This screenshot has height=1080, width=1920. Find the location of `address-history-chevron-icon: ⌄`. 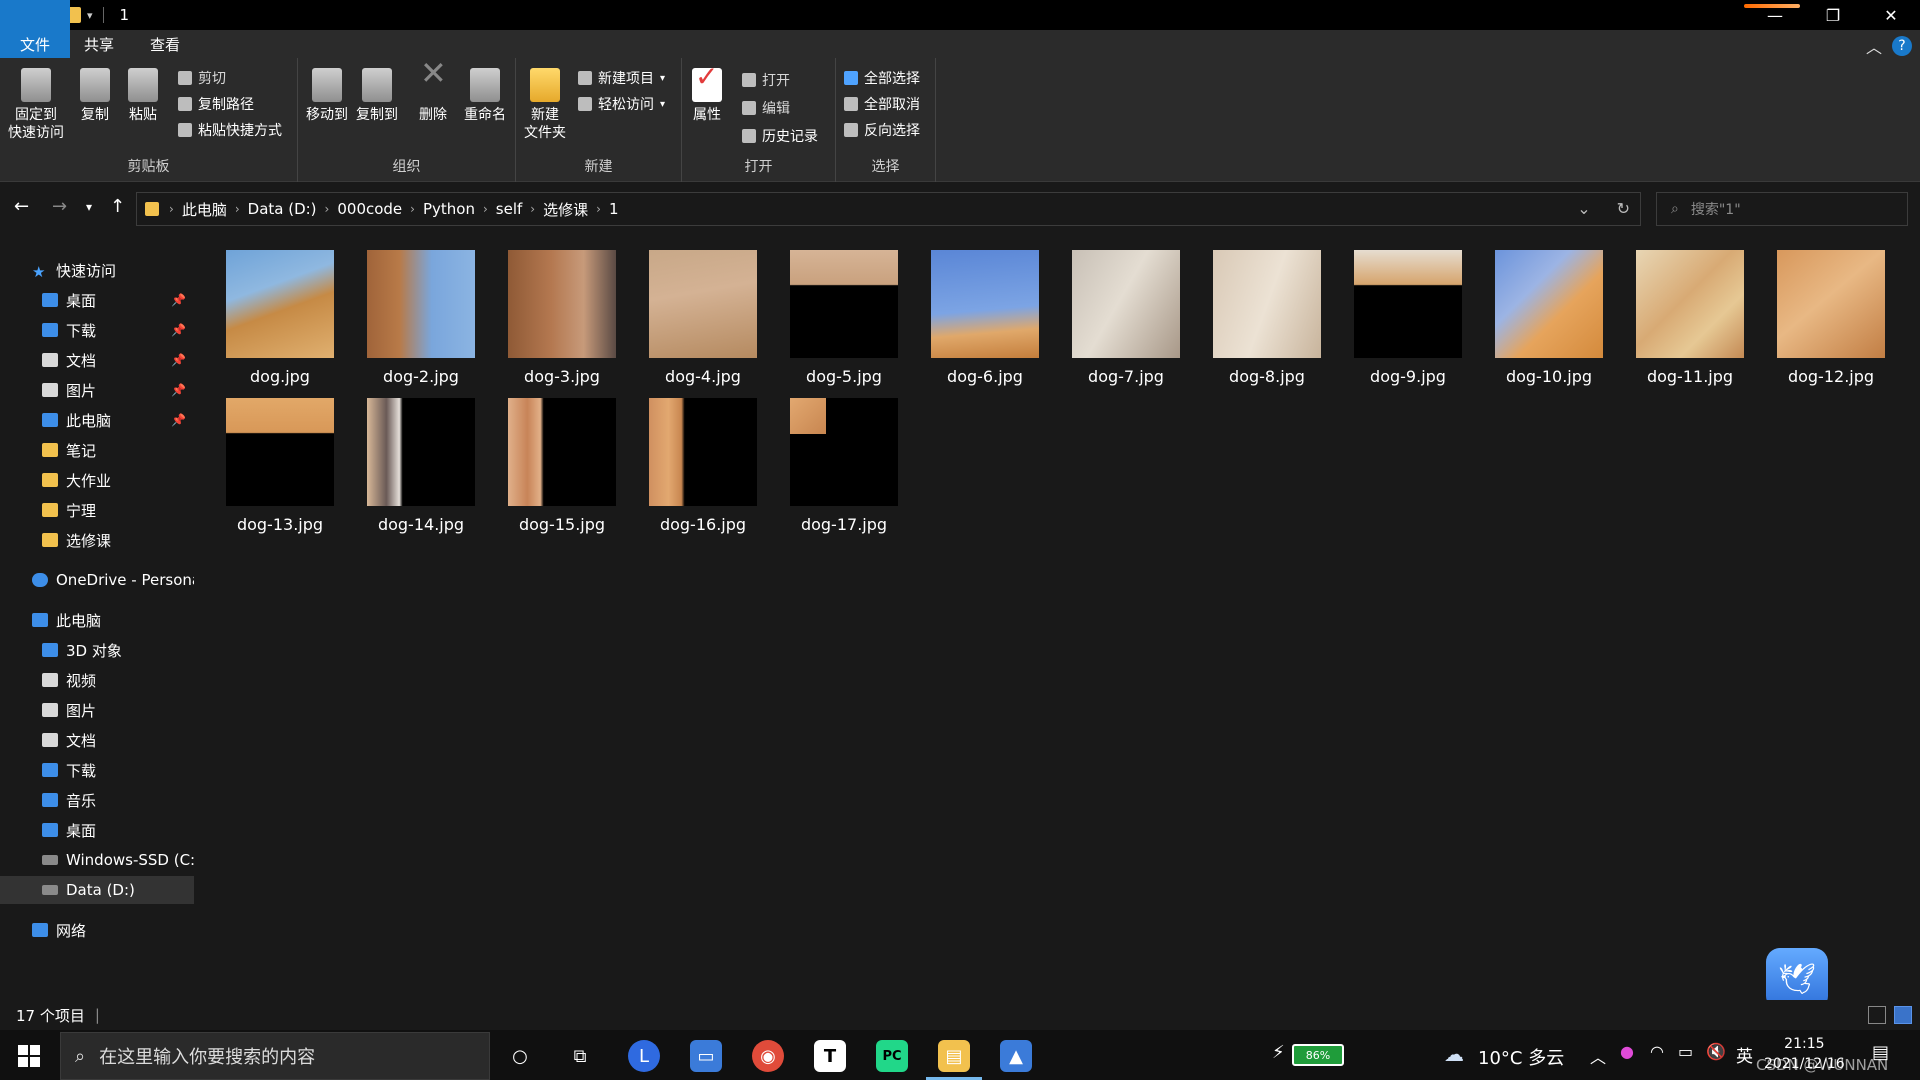

address-history-chevron-icon: ⌄ is located at coordinates (1583, 208).